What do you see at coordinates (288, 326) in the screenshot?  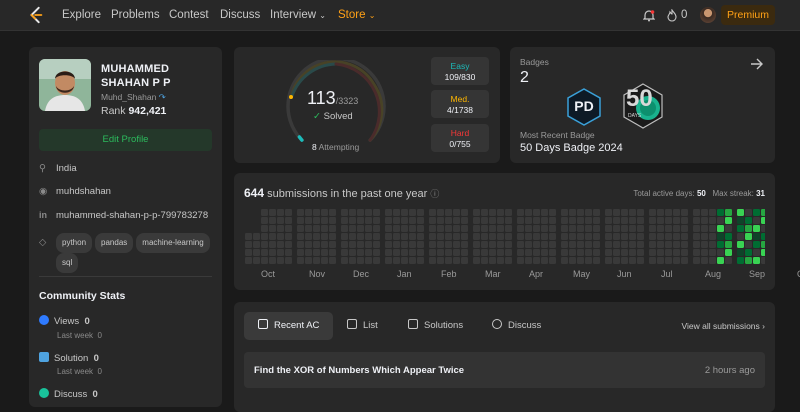 I see `tab-recent-ac: Recent AC` at bounding box center [288, 326].